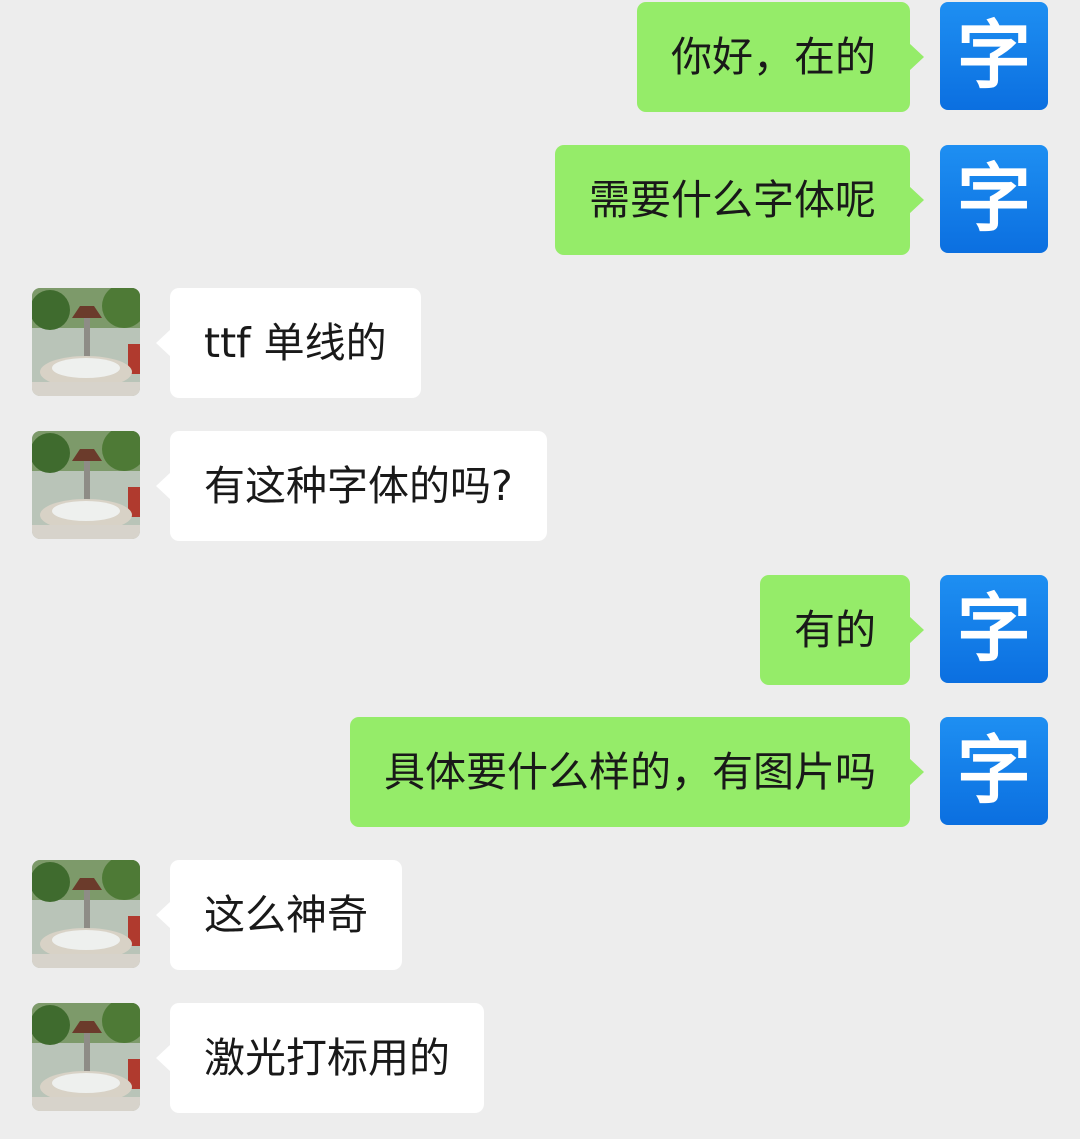 The height and width of the screenshot is (1139, 1080). What do you see at coordinates (351, 486) in the screenshot?
I see `message-bubble-incoming: 有这种字体的吗?` at bounding box center [351, 486].